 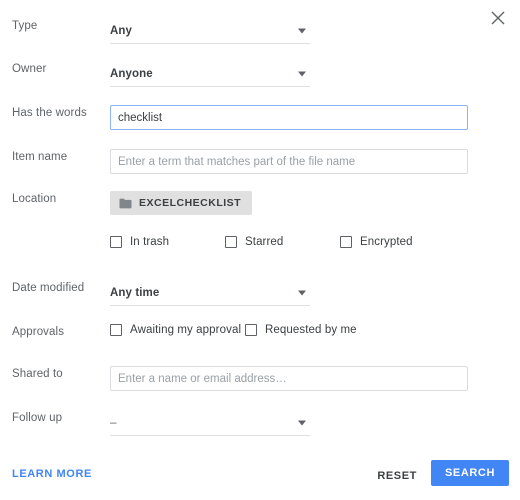 I want to click on approvals-checkbox-group: Awaiting my approval Requested by me, so click(x=315, y=330).